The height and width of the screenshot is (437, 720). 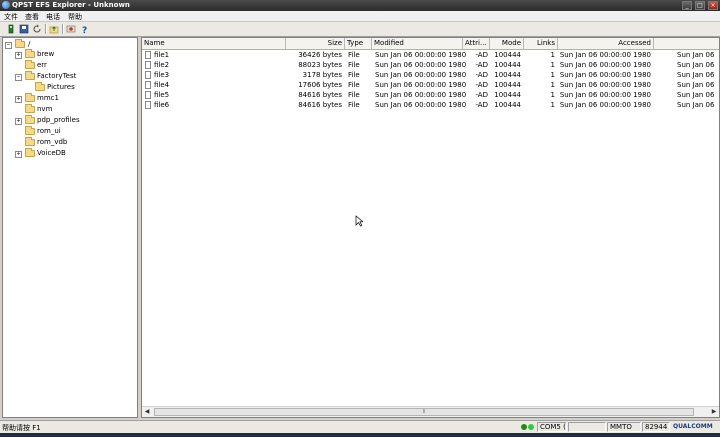 I want to click on scroll-right-icon: ▶, so click(x=714, y=412).